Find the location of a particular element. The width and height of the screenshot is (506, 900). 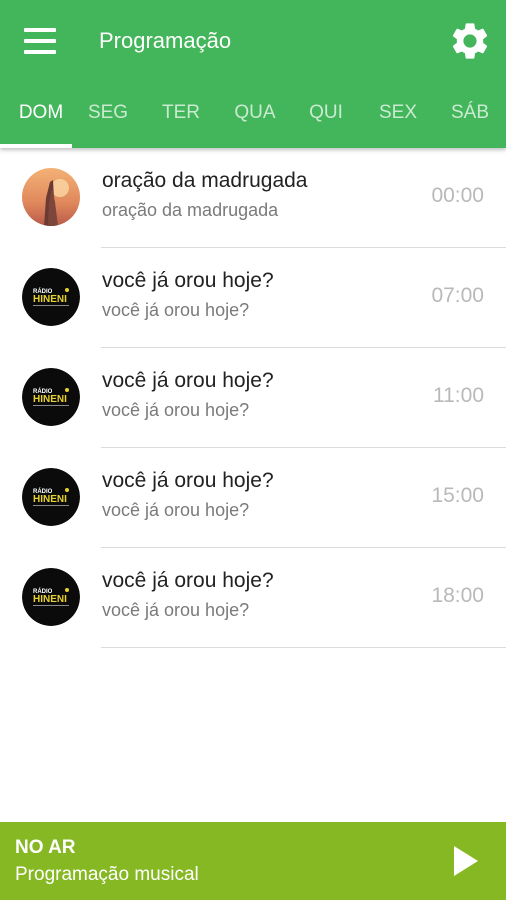

gear-icon is located at coordinates (470, 41).